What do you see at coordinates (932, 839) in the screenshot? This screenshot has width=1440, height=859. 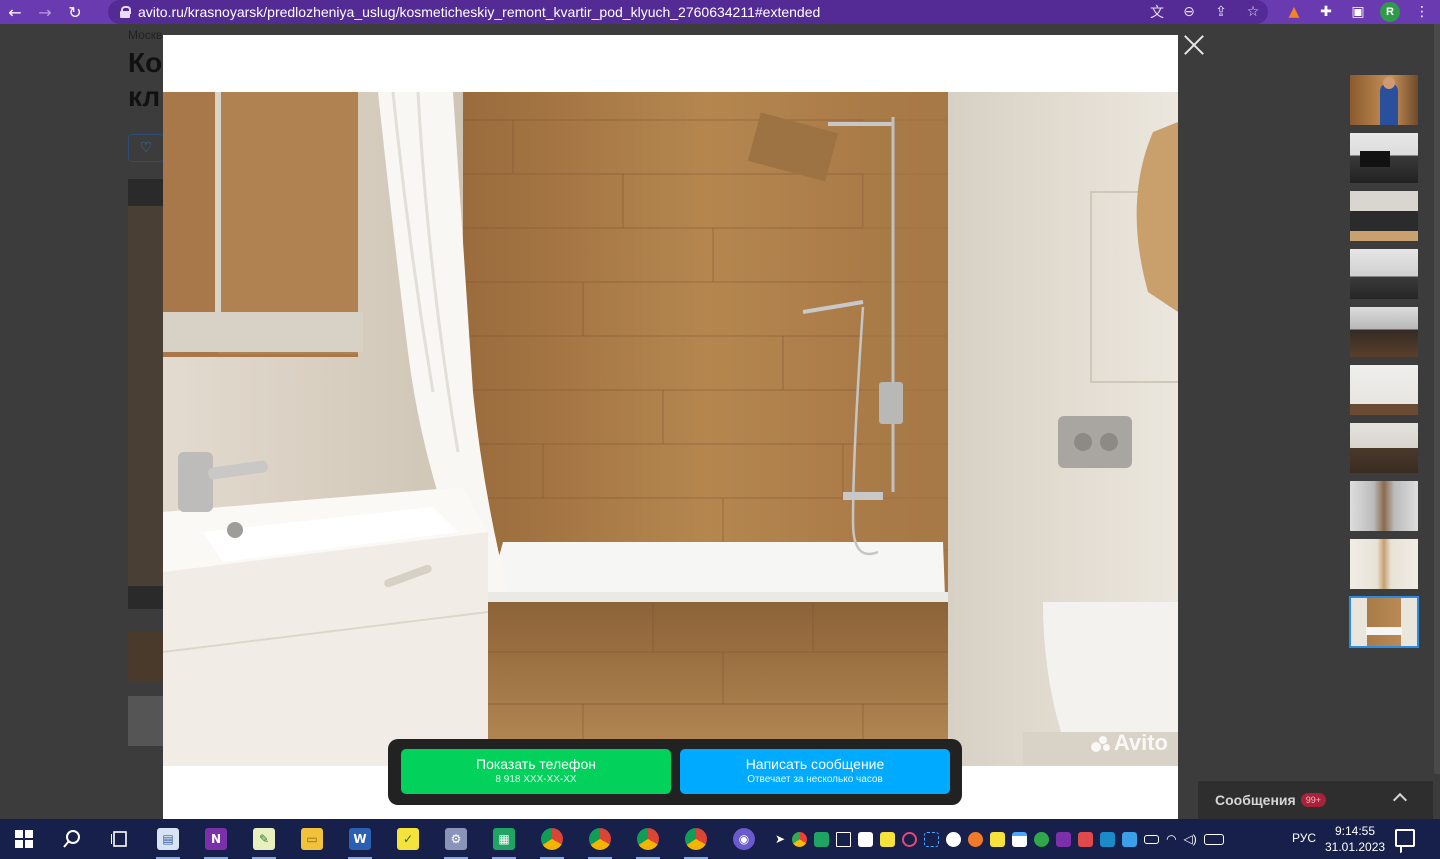 I see `screenshot-icon` at bounding box center [932, 839].